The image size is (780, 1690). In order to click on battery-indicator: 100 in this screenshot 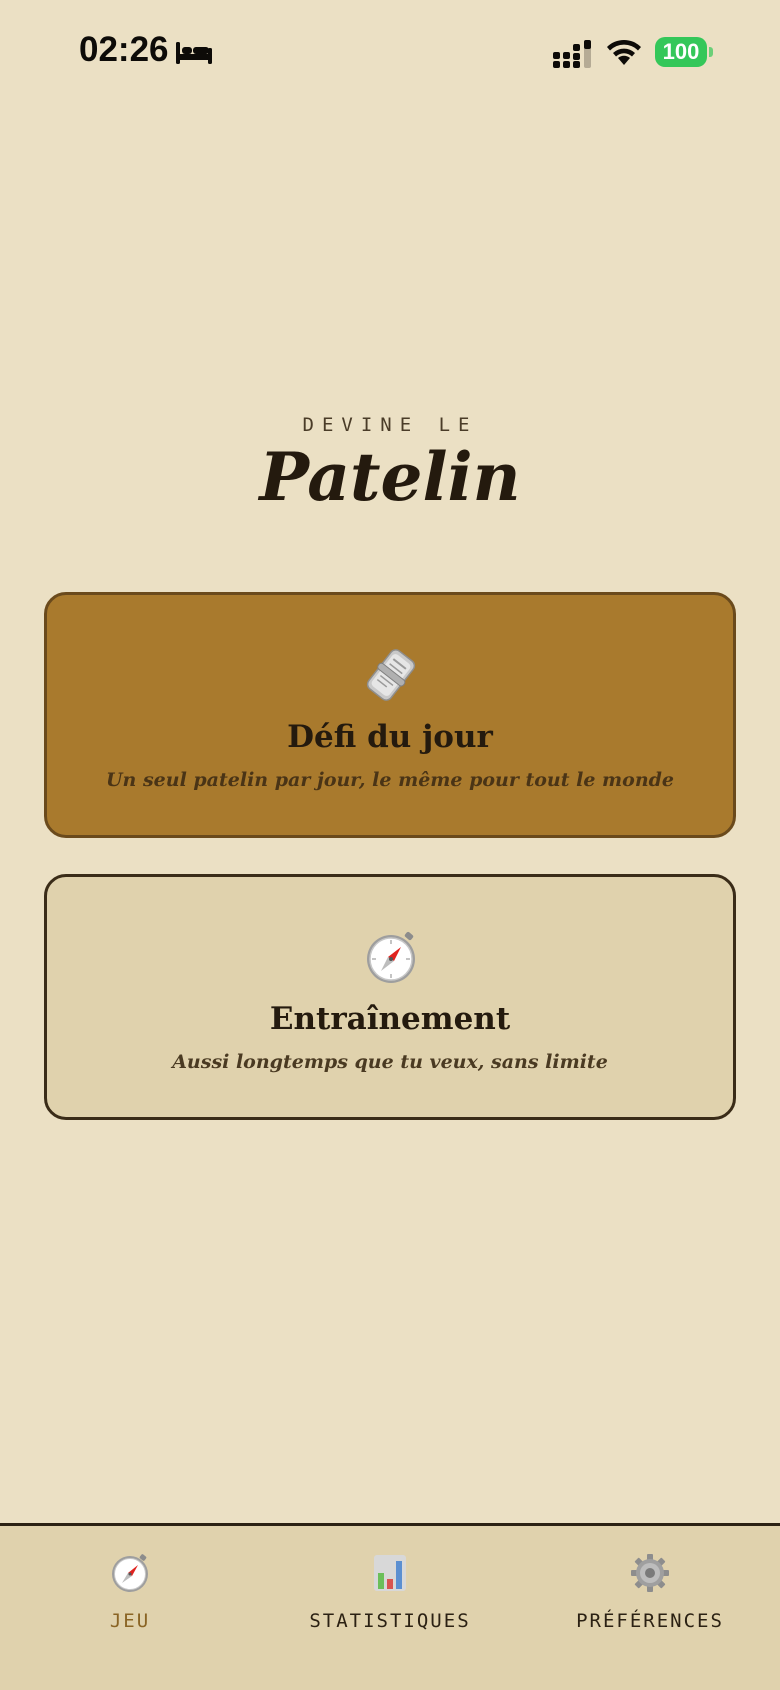, I will do `click(684, 52)`.